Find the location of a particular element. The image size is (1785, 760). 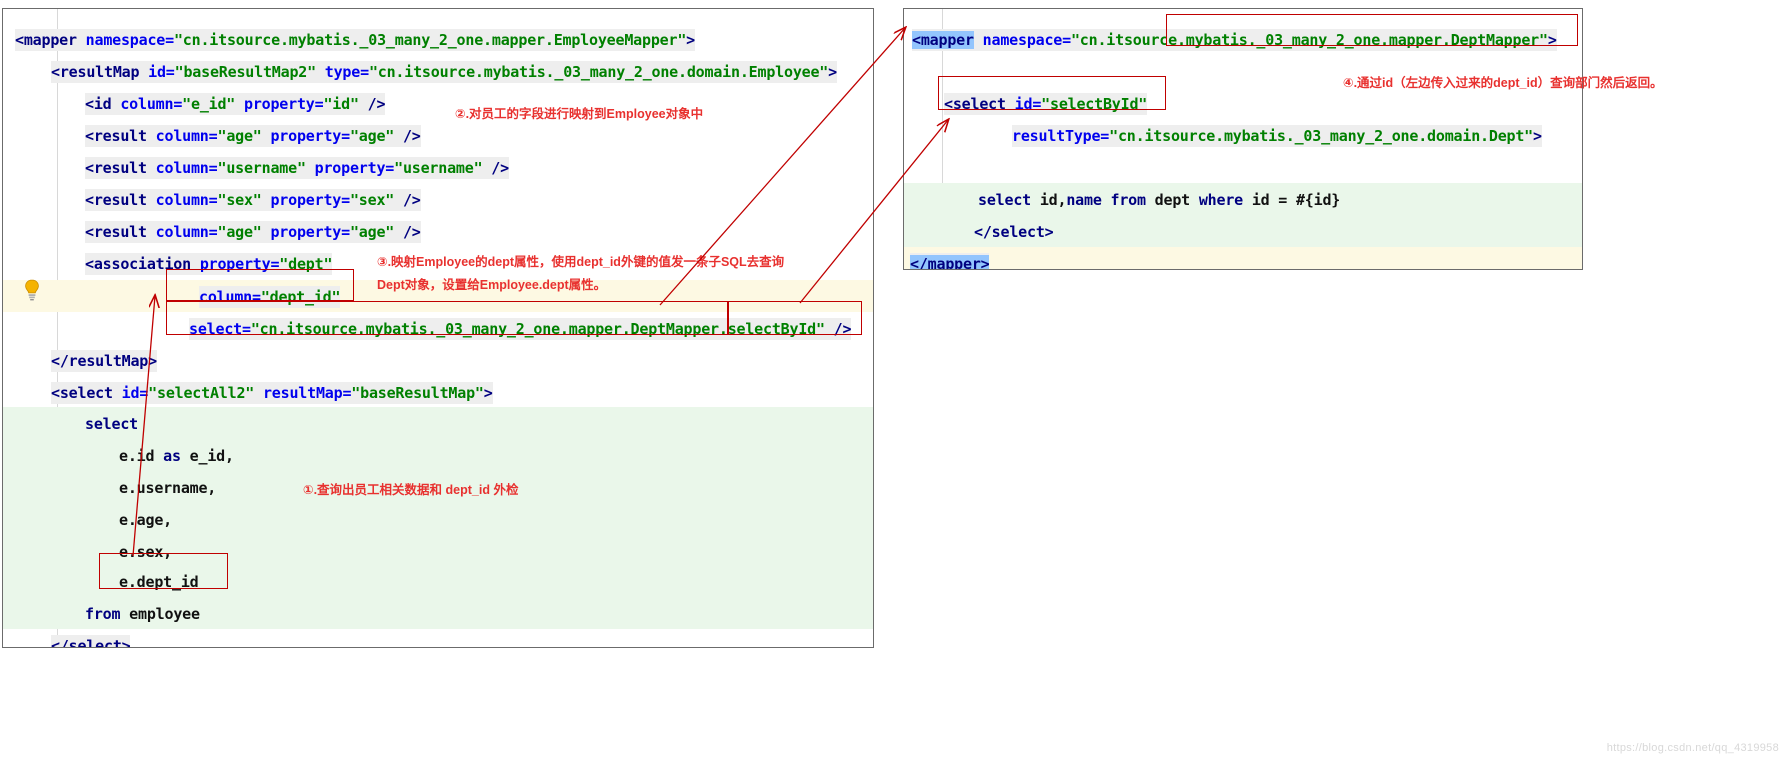

watermark: https://blog.csdn.net/qq_4319958 is located at coordinates (1692, 748).